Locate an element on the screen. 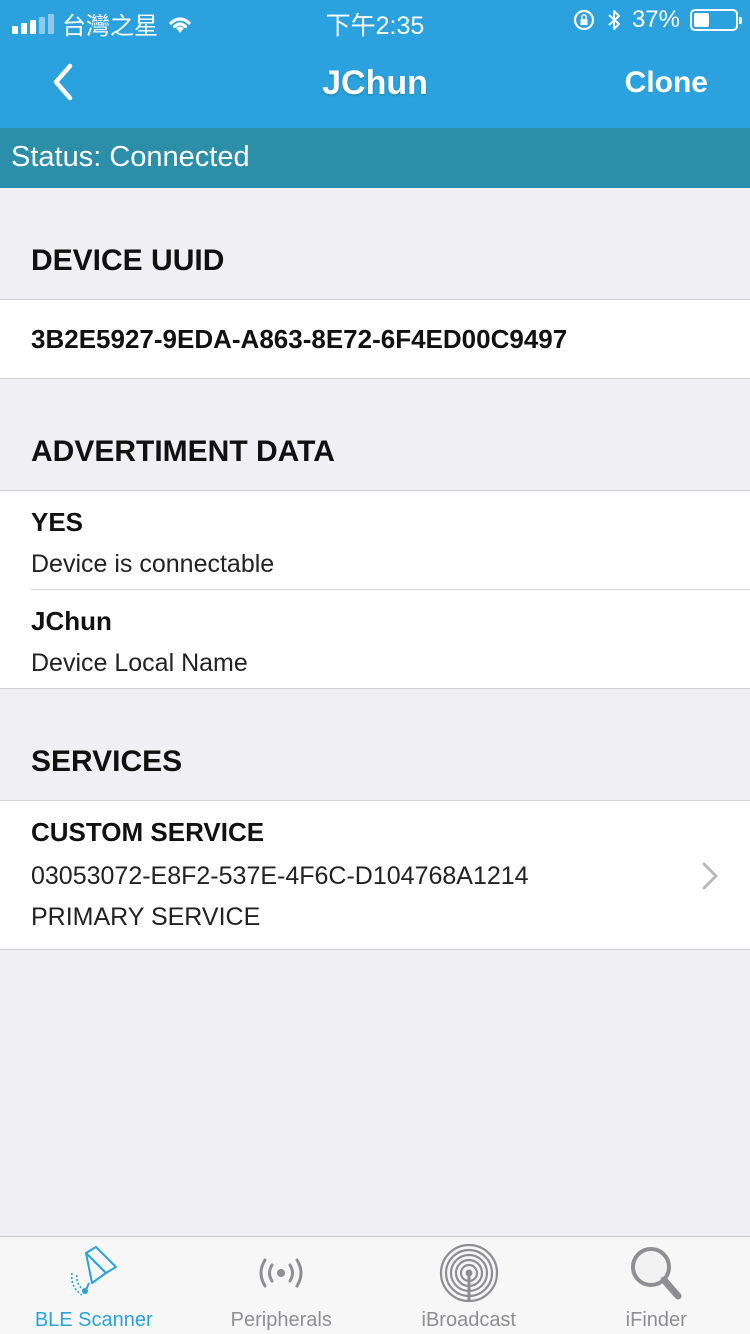  ios-status-bar: 台灣之星 下午2:35 37% is located at coordinates (375, 20).